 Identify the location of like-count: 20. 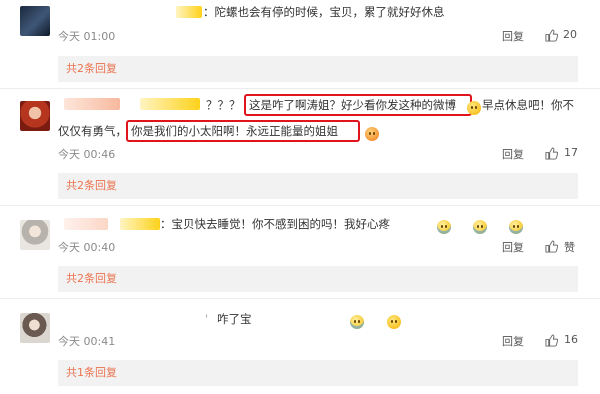
(570, 34).